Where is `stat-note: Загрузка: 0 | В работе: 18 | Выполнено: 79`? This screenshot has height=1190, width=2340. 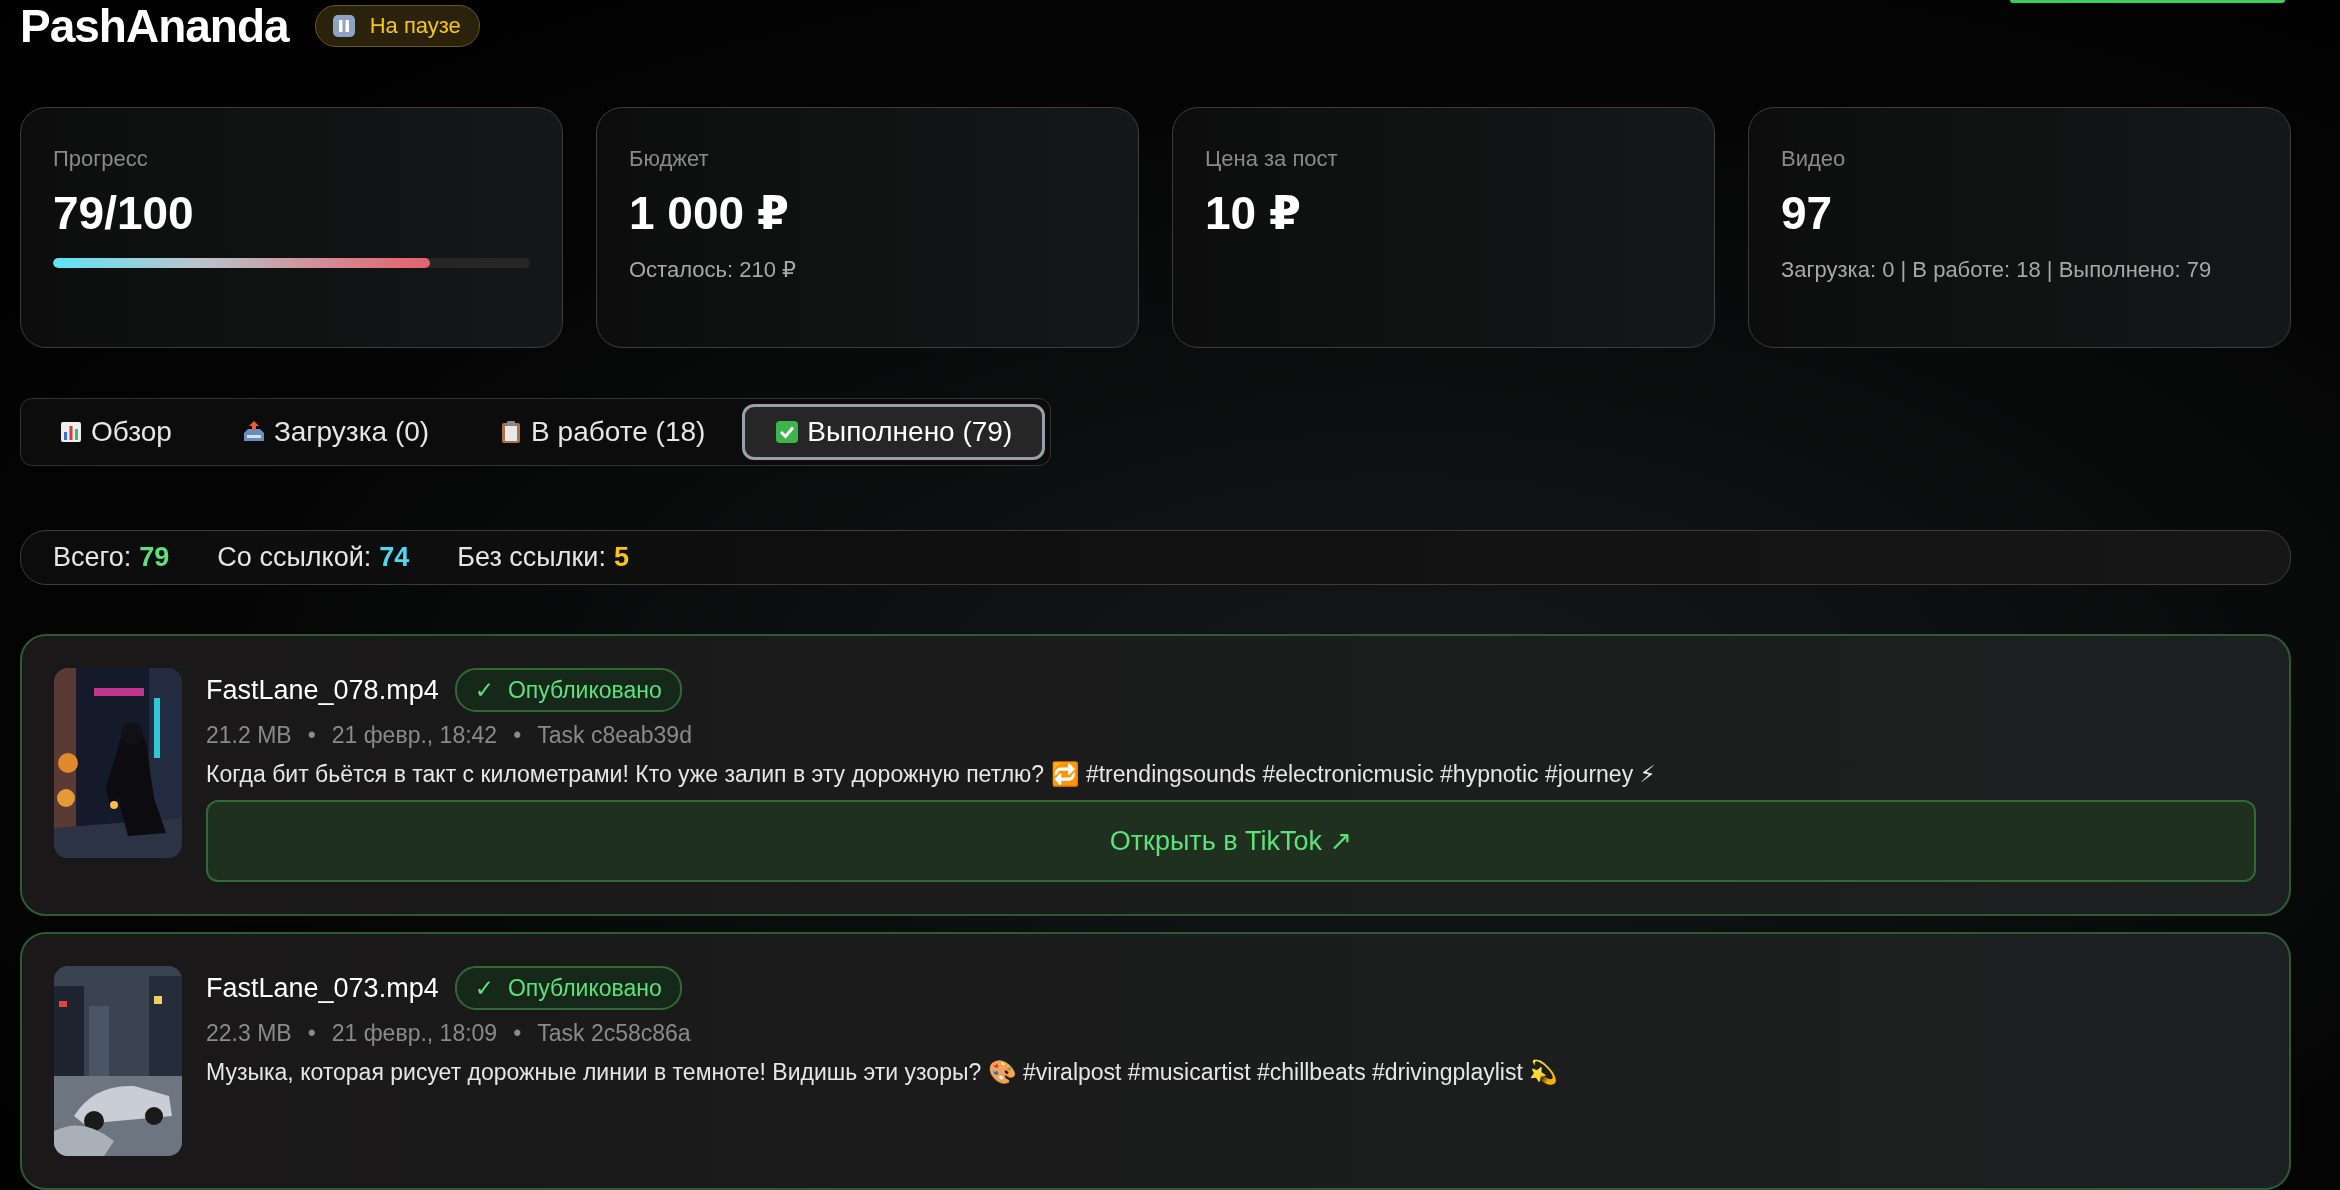 stat-note: Загрузка: 0 | В работе: 18 | Выполнено: 79 is located at coordinates (1997, 270).